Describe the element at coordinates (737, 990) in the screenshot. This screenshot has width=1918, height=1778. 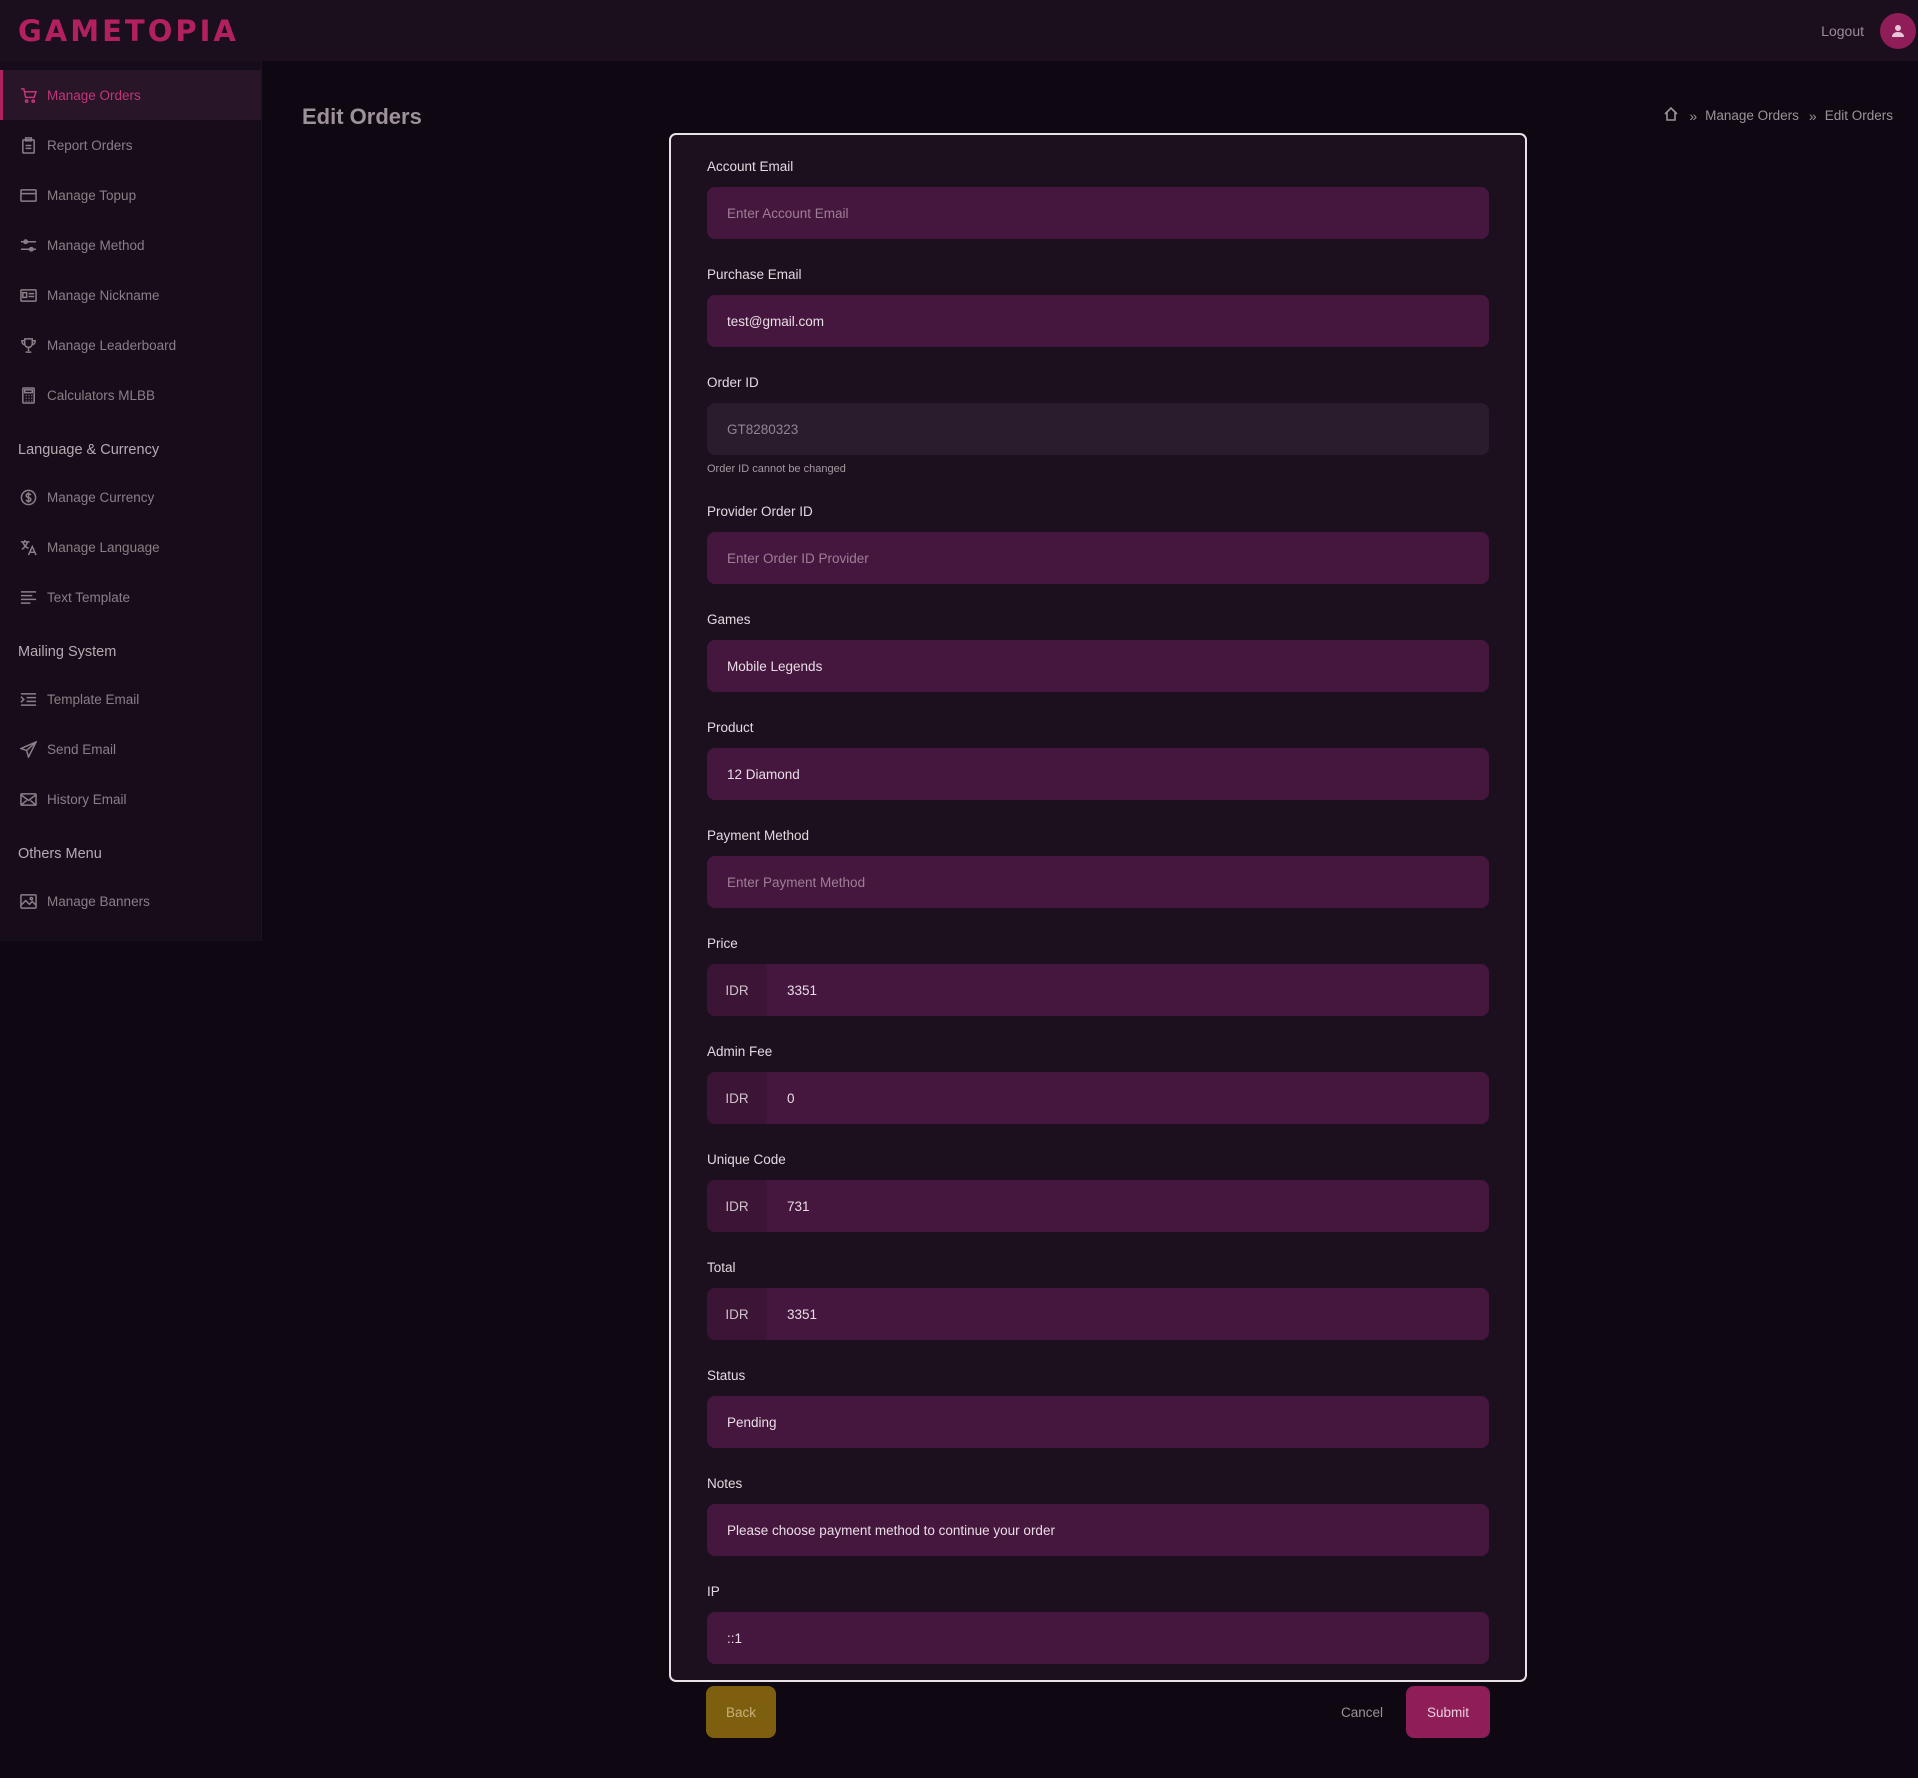
I see `price-currency-addon: IDR` at that location.